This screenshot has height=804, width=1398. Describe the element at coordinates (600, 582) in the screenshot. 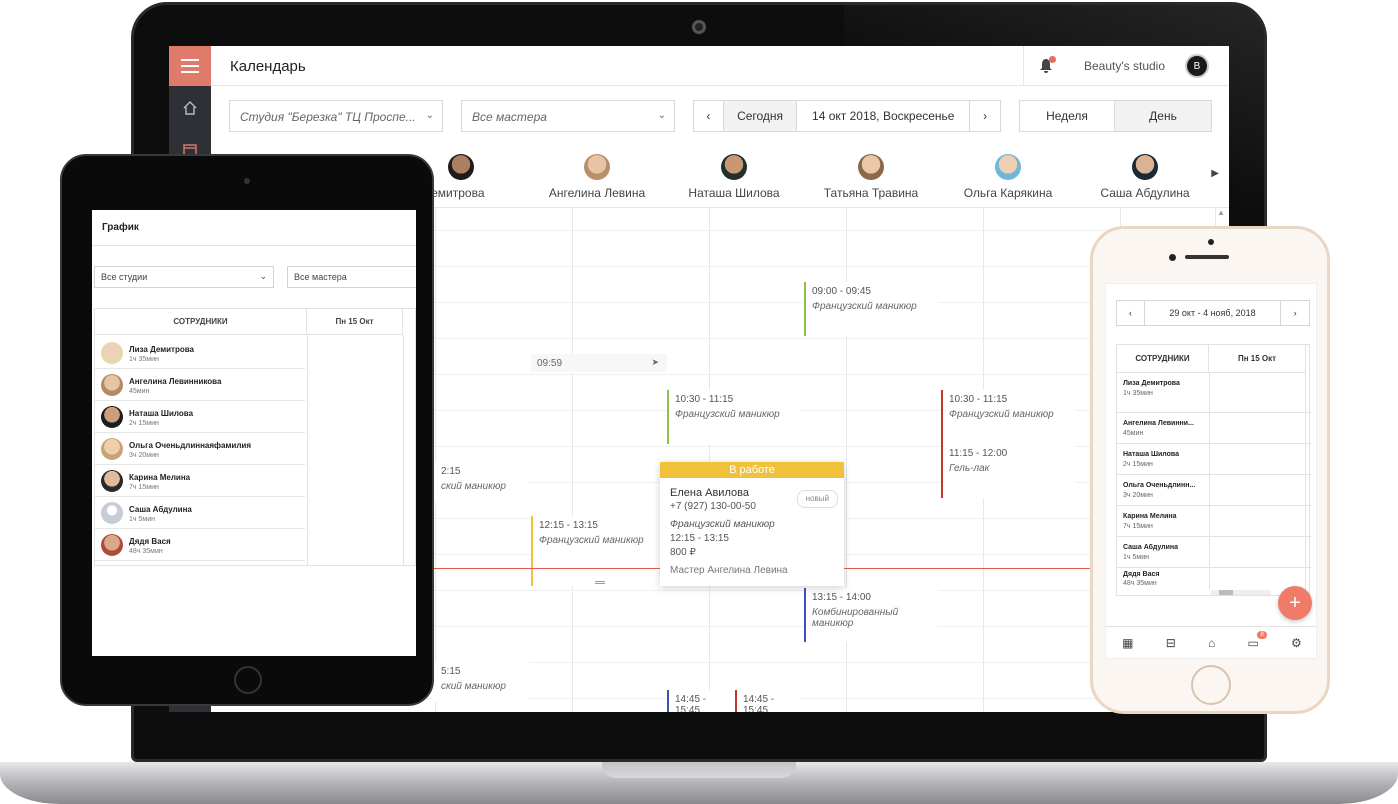

I see `resize-handle` at that location.